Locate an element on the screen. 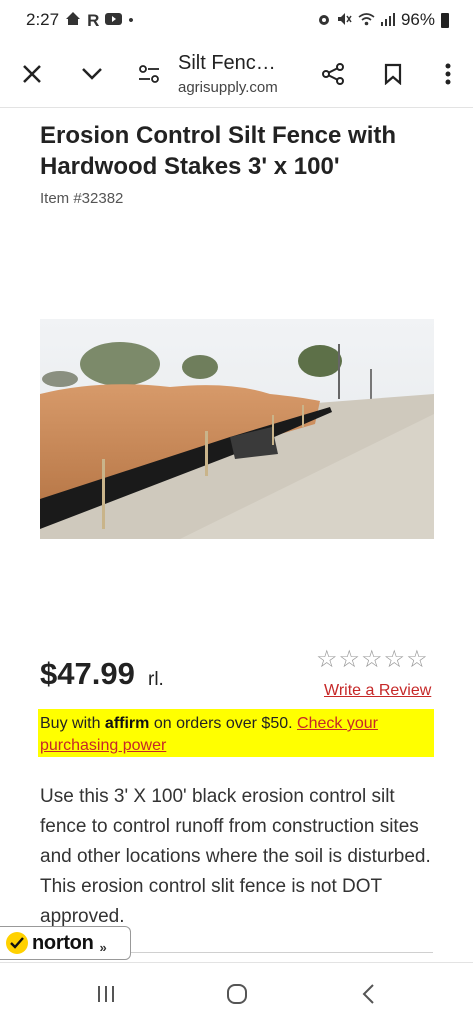 This screenshot has height=1024, width=473. affirm-middle: on orders over $50. is located at coordinates (223, 723).